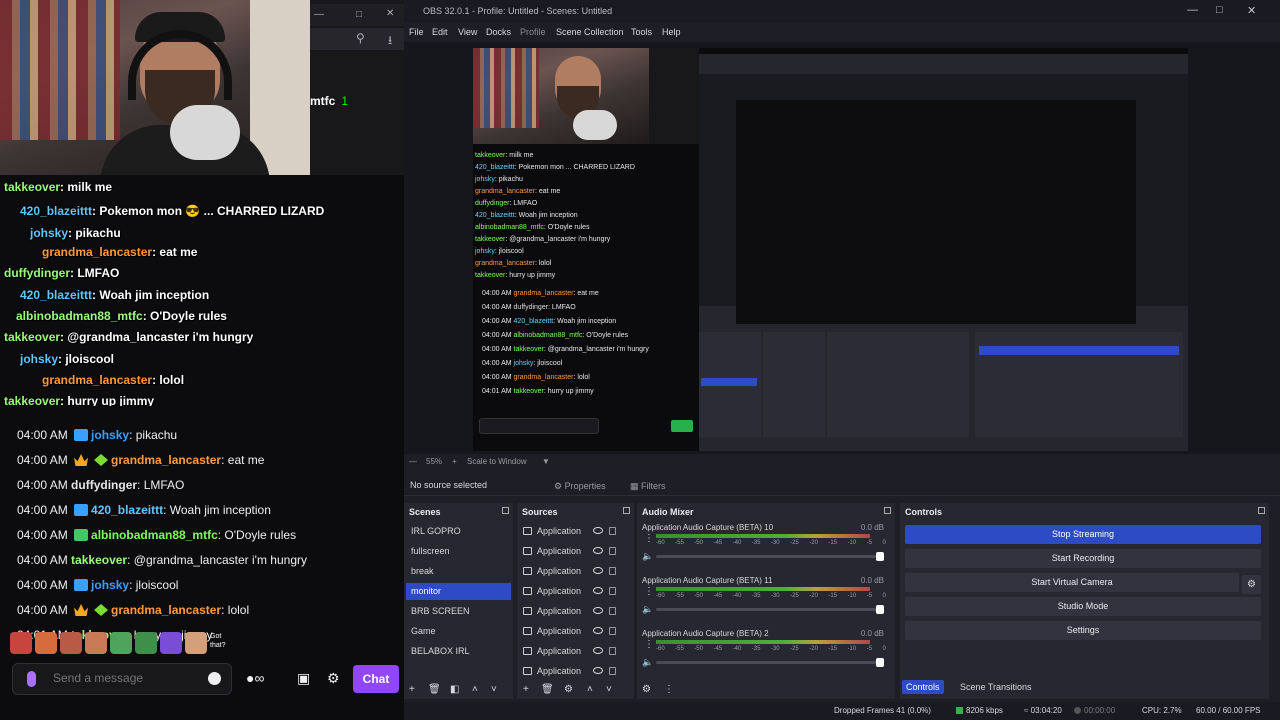 The height and width of the screenshot is (720, 1280). Describe the element at coordinates (996, 687) in the screenshot. I see `tab-scene-transitions: Scene Transitions` at that location.